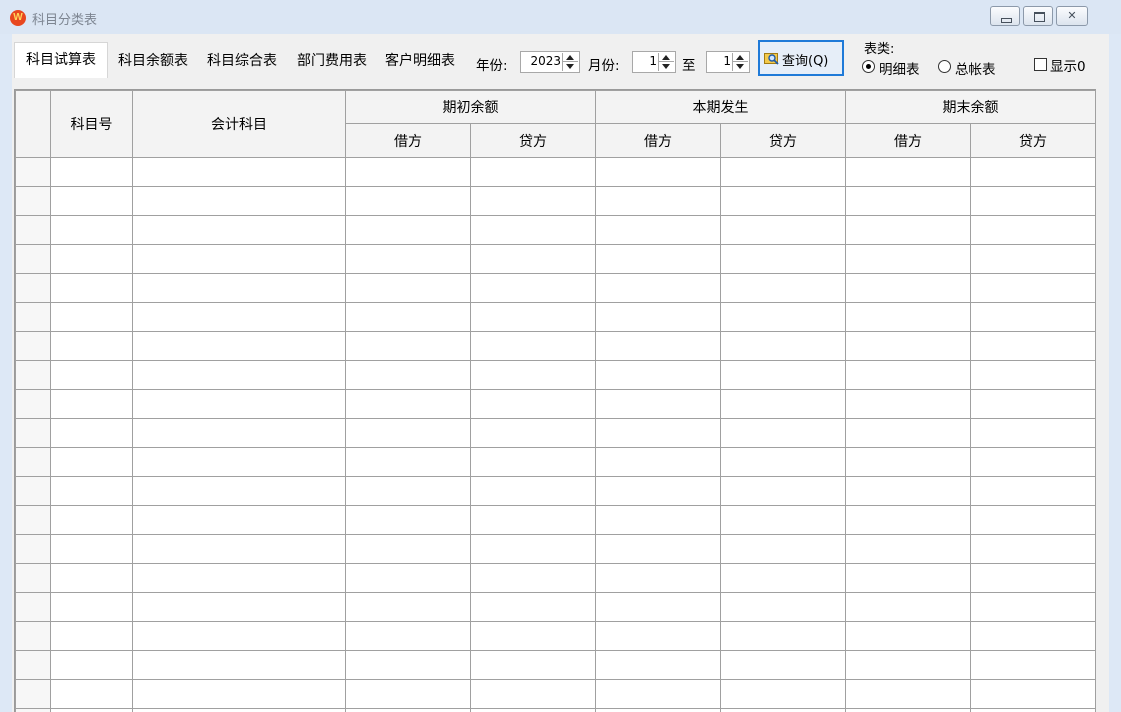  I want to click on month-from-spin-arrows-icon, so click(666, 62).